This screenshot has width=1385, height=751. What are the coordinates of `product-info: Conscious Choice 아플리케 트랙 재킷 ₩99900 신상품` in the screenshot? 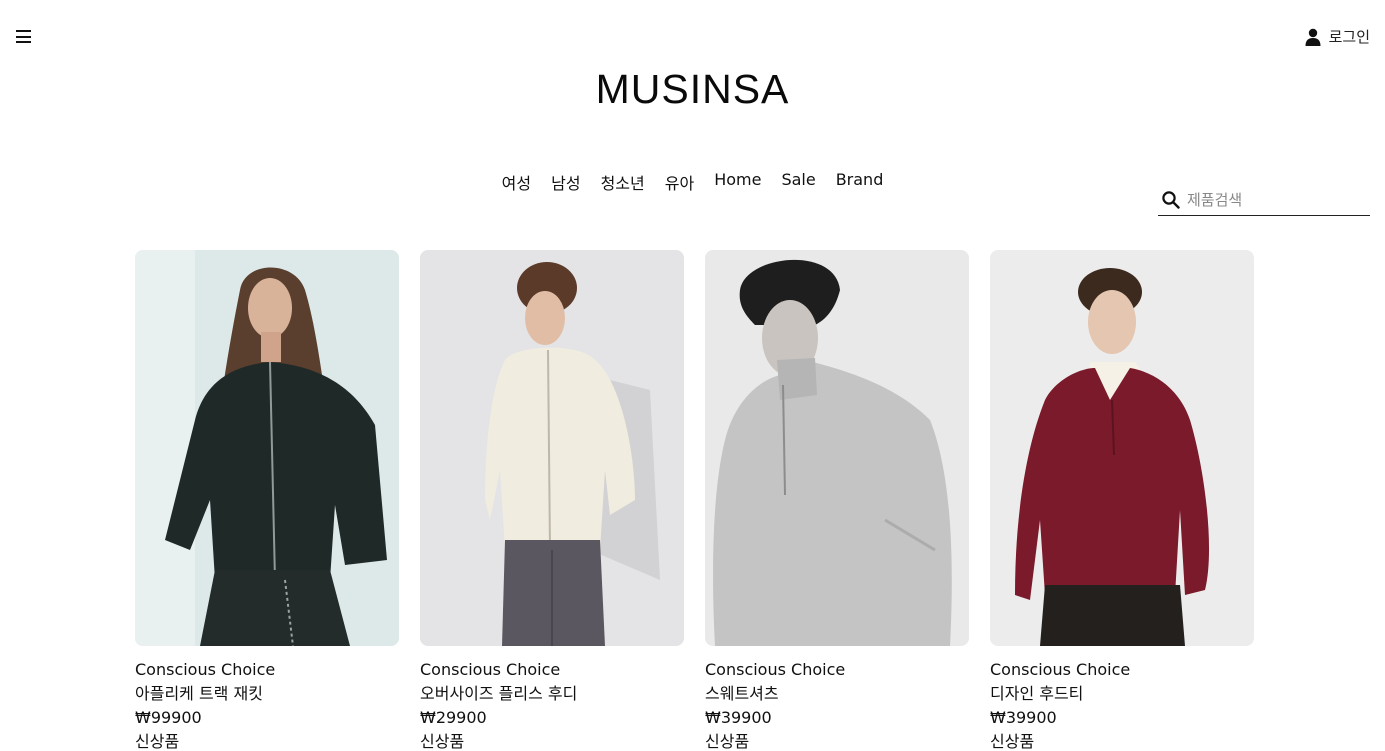 It's located at (267, 704).